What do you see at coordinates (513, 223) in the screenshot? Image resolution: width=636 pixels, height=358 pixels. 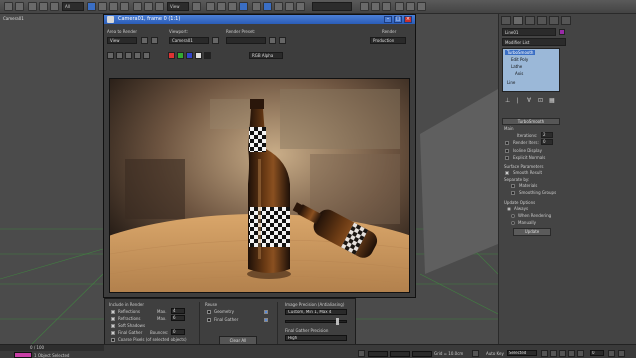 I see `manually-radio` at bounding box center [513, 223].